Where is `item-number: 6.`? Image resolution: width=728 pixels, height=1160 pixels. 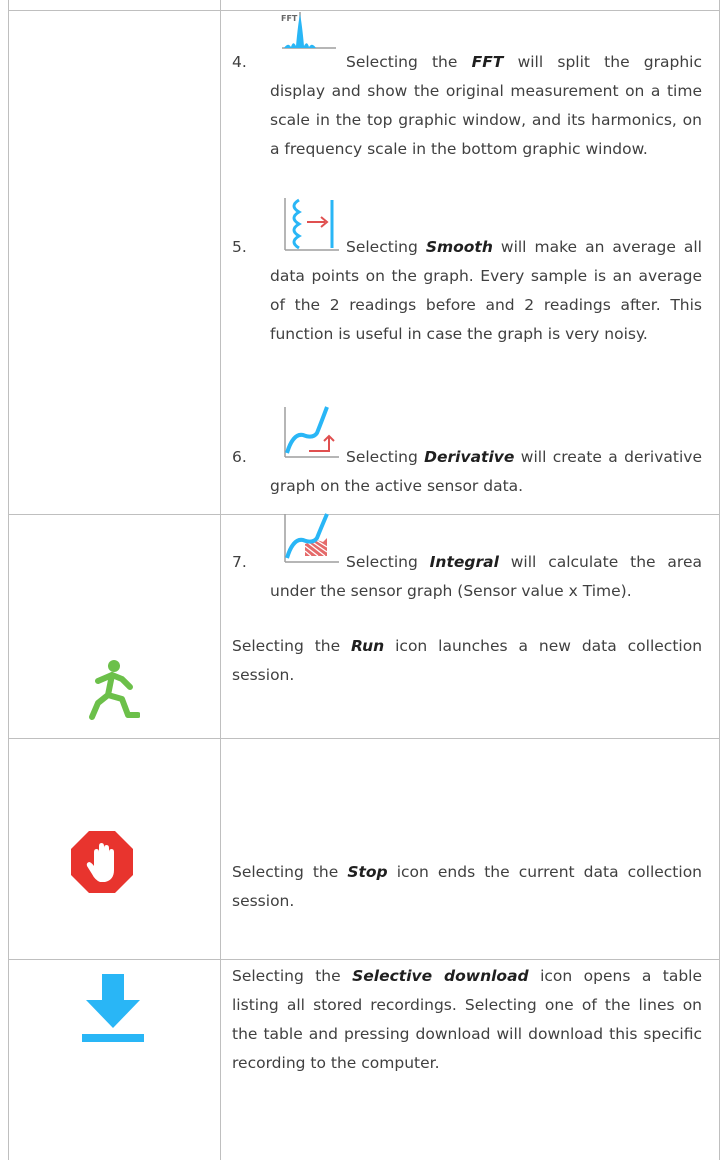
item-number: 6. is located at coordinates (239, 457).